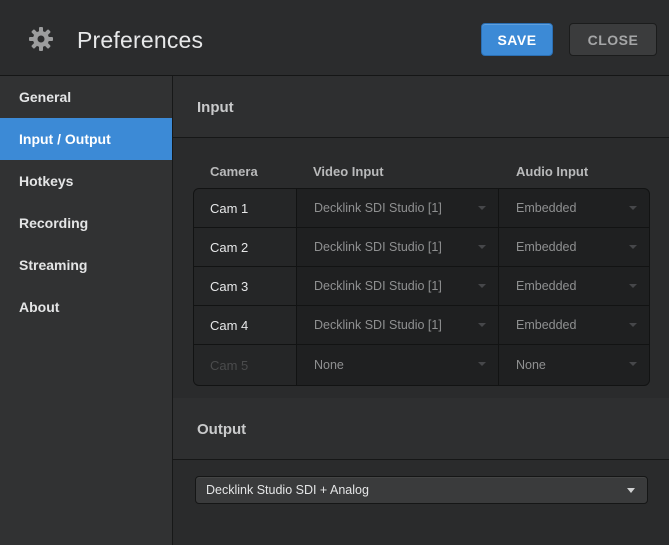 This screenshot has width=669, height=545. Describe the element at coordinates (86, 181) in the screenshot. I see `sidebar-item-hotkeys: Hotkeys` at that location.